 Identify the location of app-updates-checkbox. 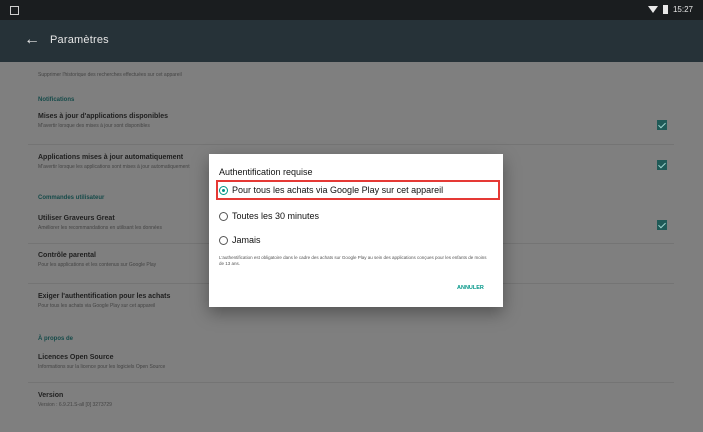
(662, 125).